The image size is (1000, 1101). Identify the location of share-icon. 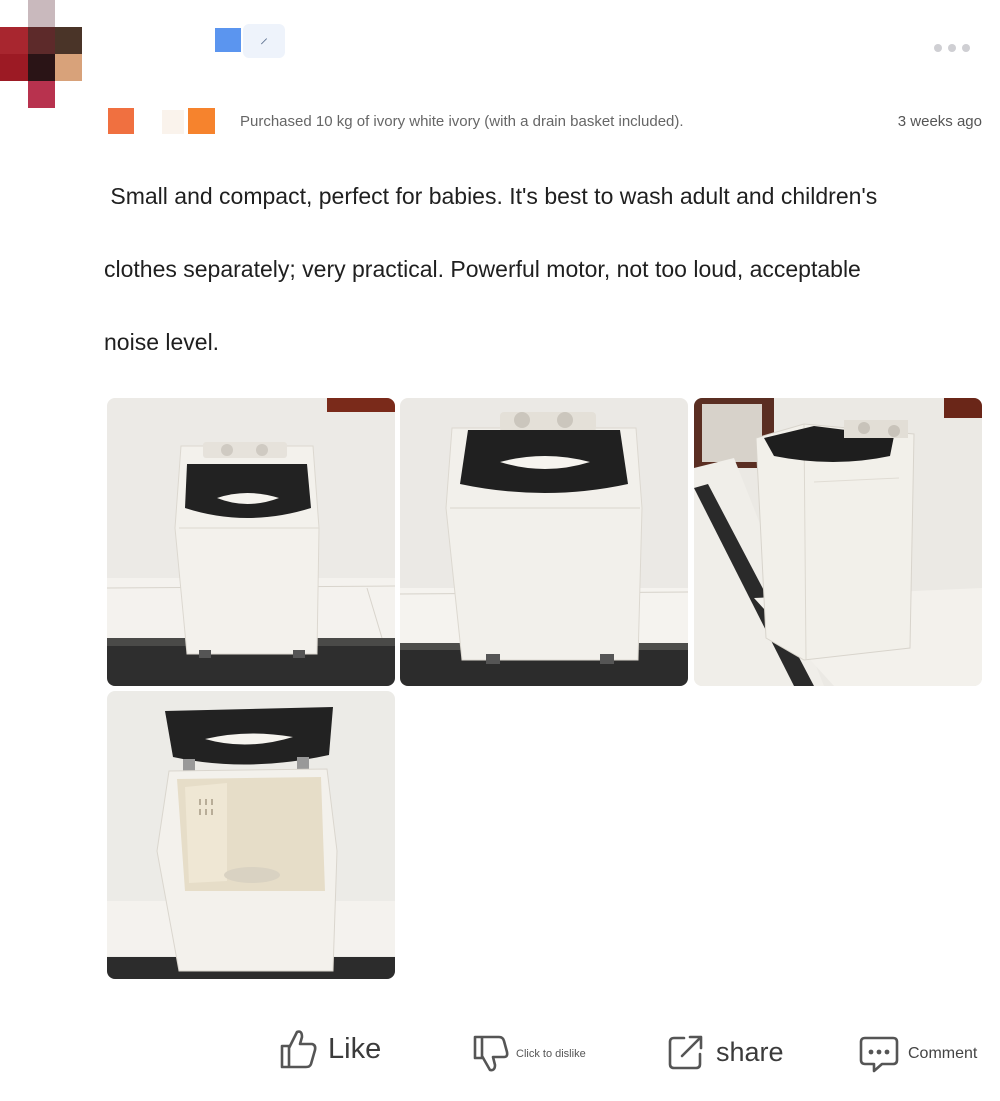
(685, 1052).